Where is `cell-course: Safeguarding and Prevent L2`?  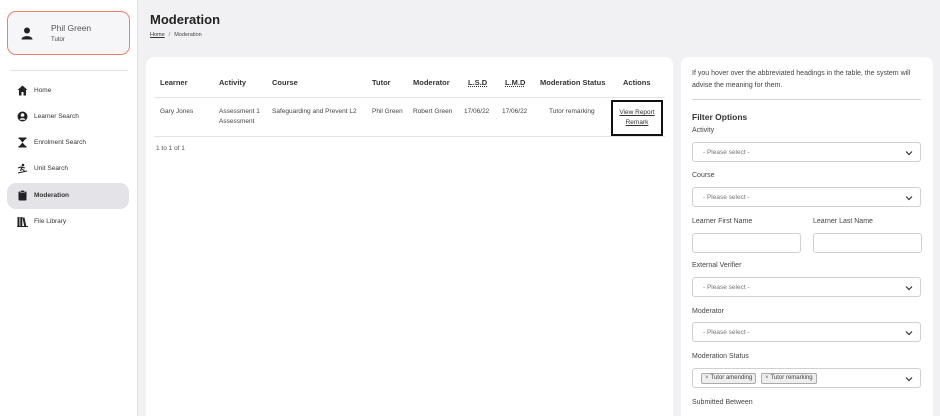 cell-course: Safeguarding and Prevent L2 is located at coordinates (314, 111).